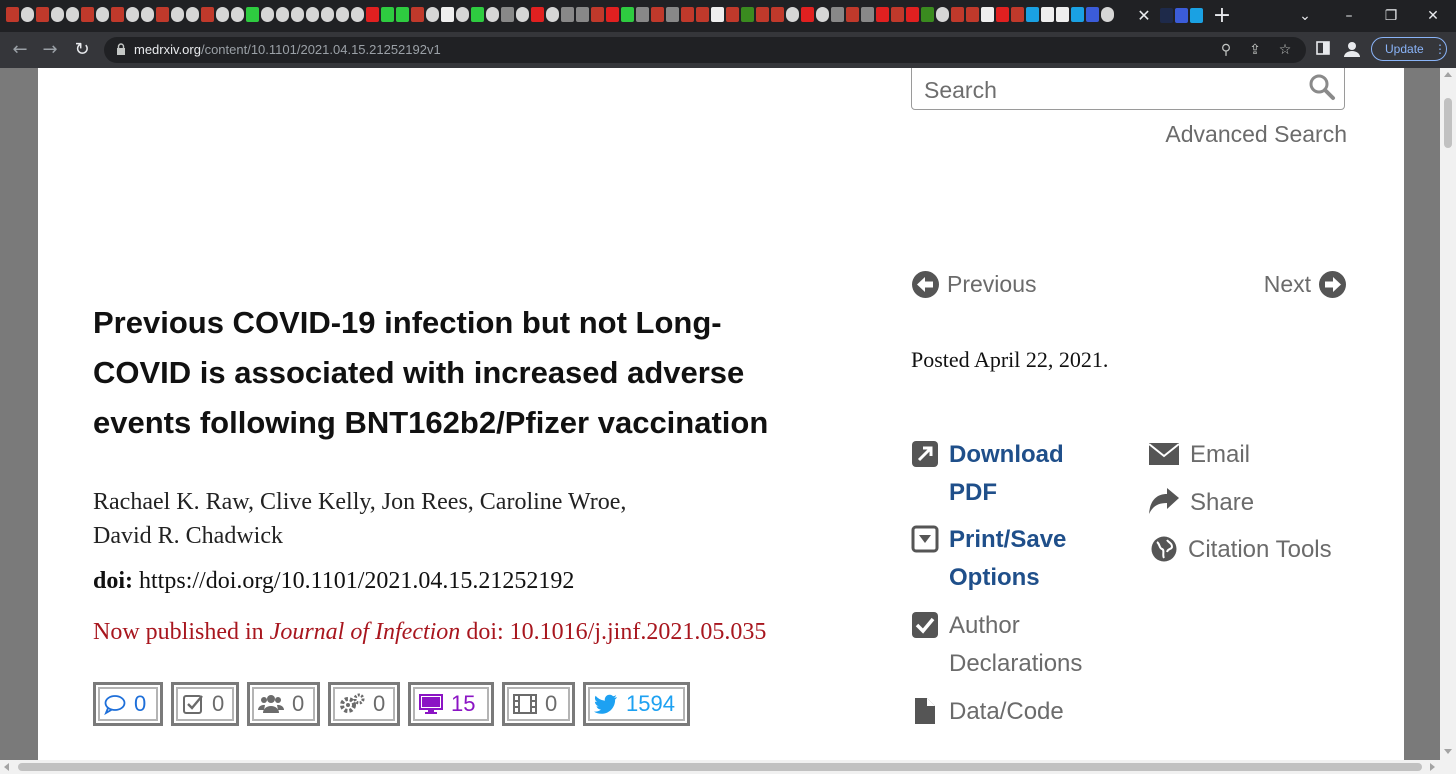 The height and width of the screenshot is (774, 1456). I want to click on update-button: Update ⋮, so click(1409, 49).